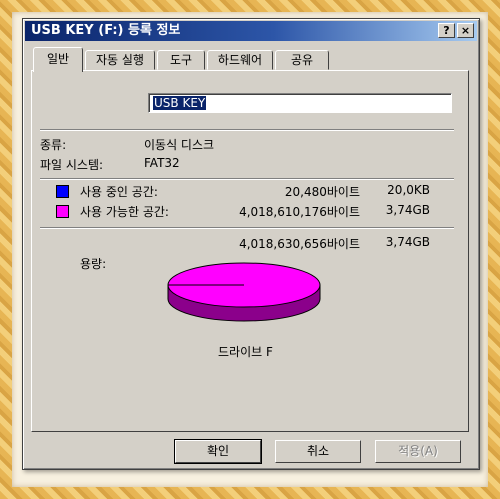 The height and width of the screenshot is (499, 500). I want to click on used-space-size: 20,0KB, so click(408, 190).